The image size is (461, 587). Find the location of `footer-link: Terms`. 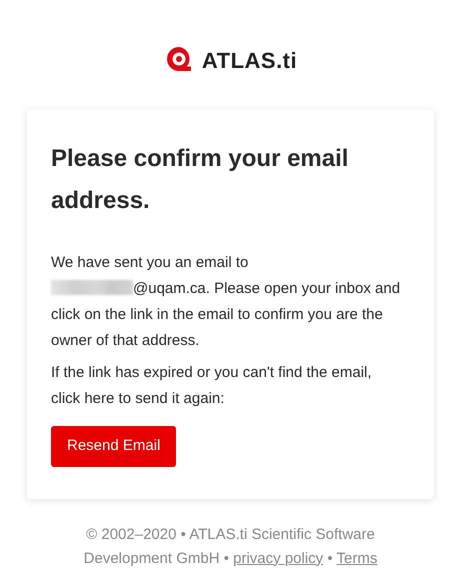

footer-link: Terms is located at coordinates (357, 558).